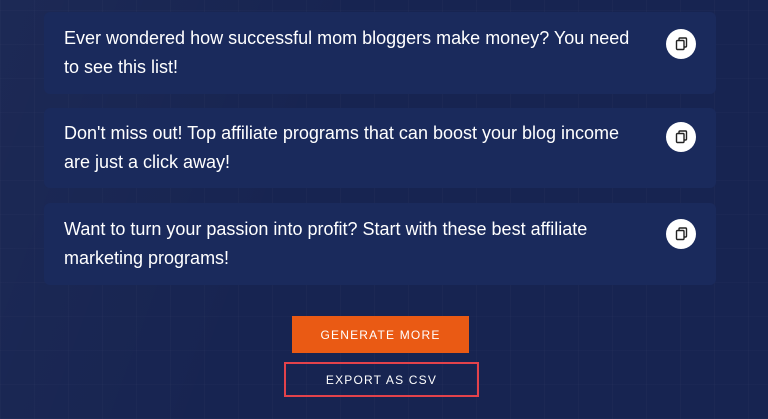 Image resolution: width=768 pixels, height=419 pixels. I want to click on generate-more-button: GENERATE MORE, so click(380, 334).